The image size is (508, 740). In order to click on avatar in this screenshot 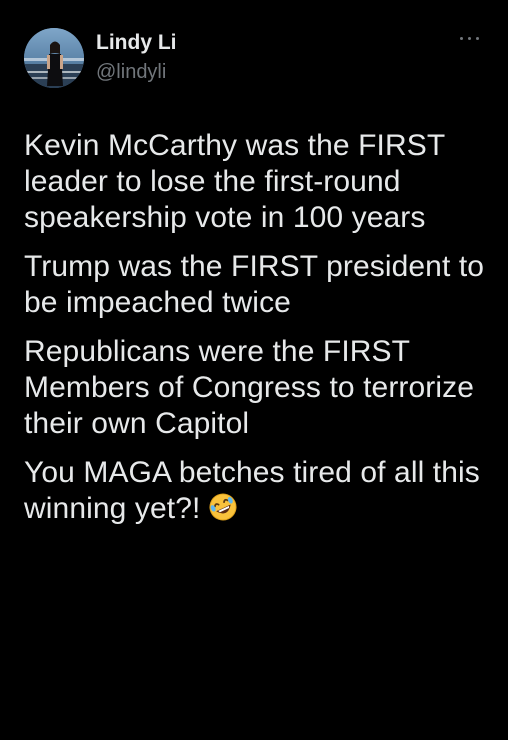, I will do `click(54, 58)`.